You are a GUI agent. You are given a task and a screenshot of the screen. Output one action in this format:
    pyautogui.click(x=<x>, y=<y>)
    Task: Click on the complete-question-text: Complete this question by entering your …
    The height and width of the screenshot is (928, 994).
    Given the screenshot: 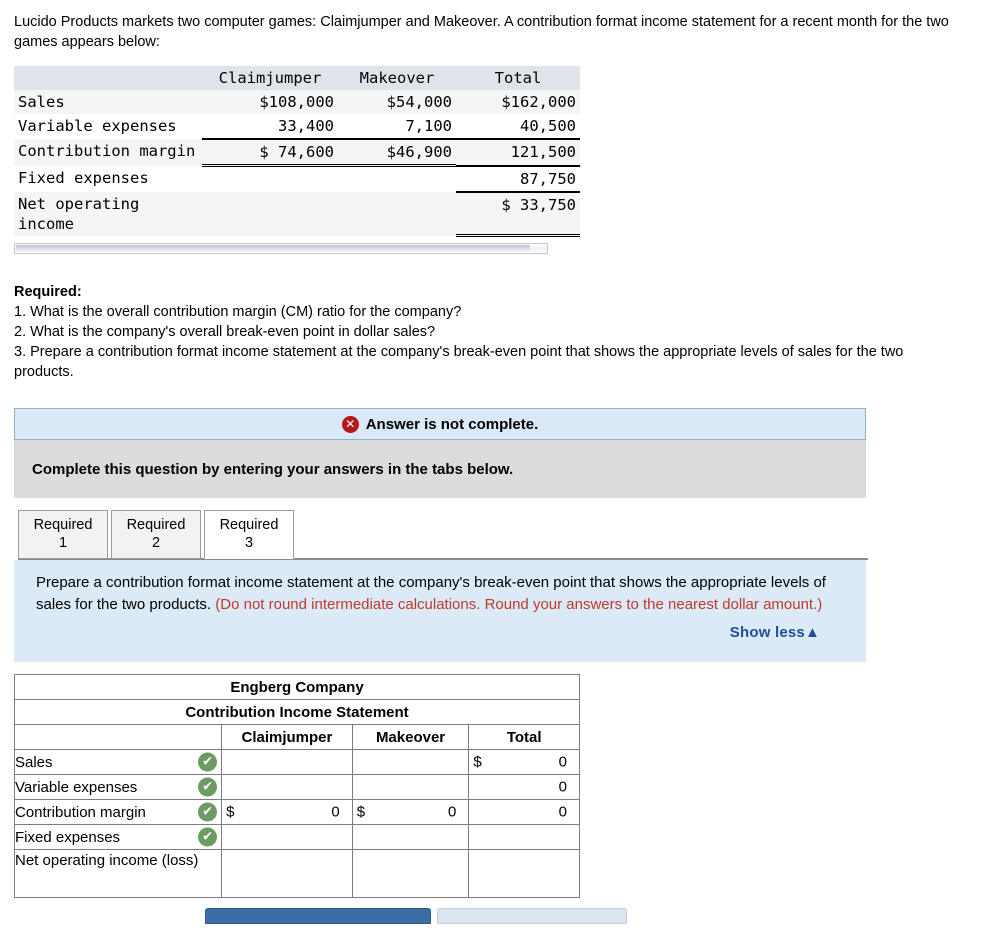 What is the action you would take?
    pyautogui.click(x=273, y=469)
    